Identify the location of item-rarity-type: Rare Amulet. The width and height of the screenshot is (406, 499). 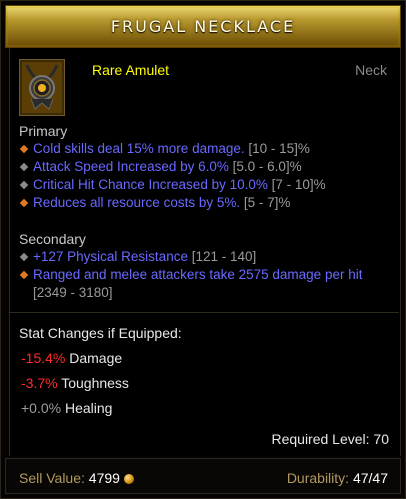
(131, 70).